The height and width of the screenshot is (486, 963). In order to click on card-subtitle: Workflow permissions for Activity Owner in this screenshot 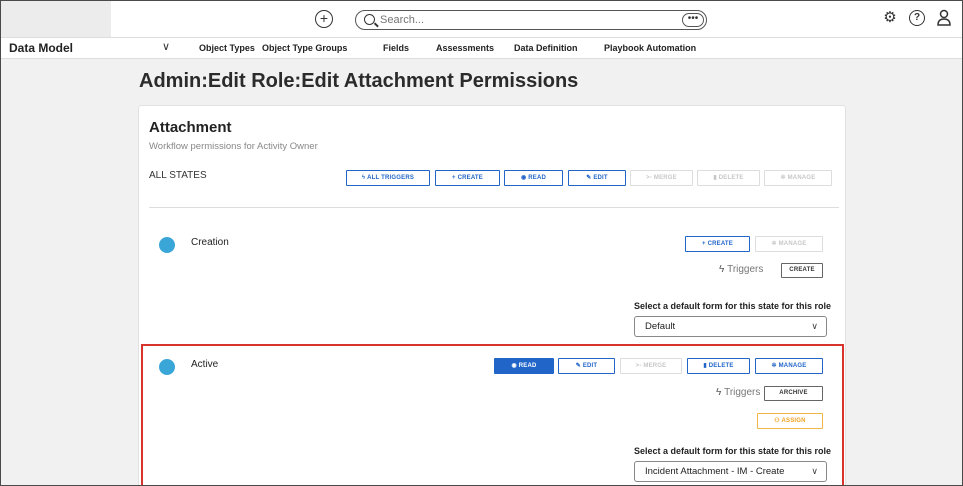, I will do `click(233, 146)`.